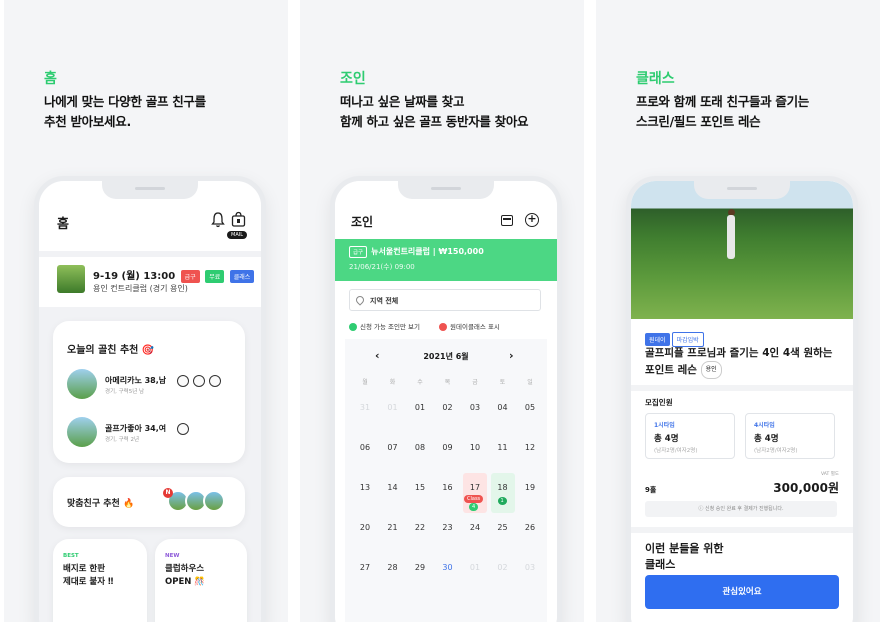 The width and height of the screenshot is (880, 622). I want to click on price: 300,000원, so click(806, 488).